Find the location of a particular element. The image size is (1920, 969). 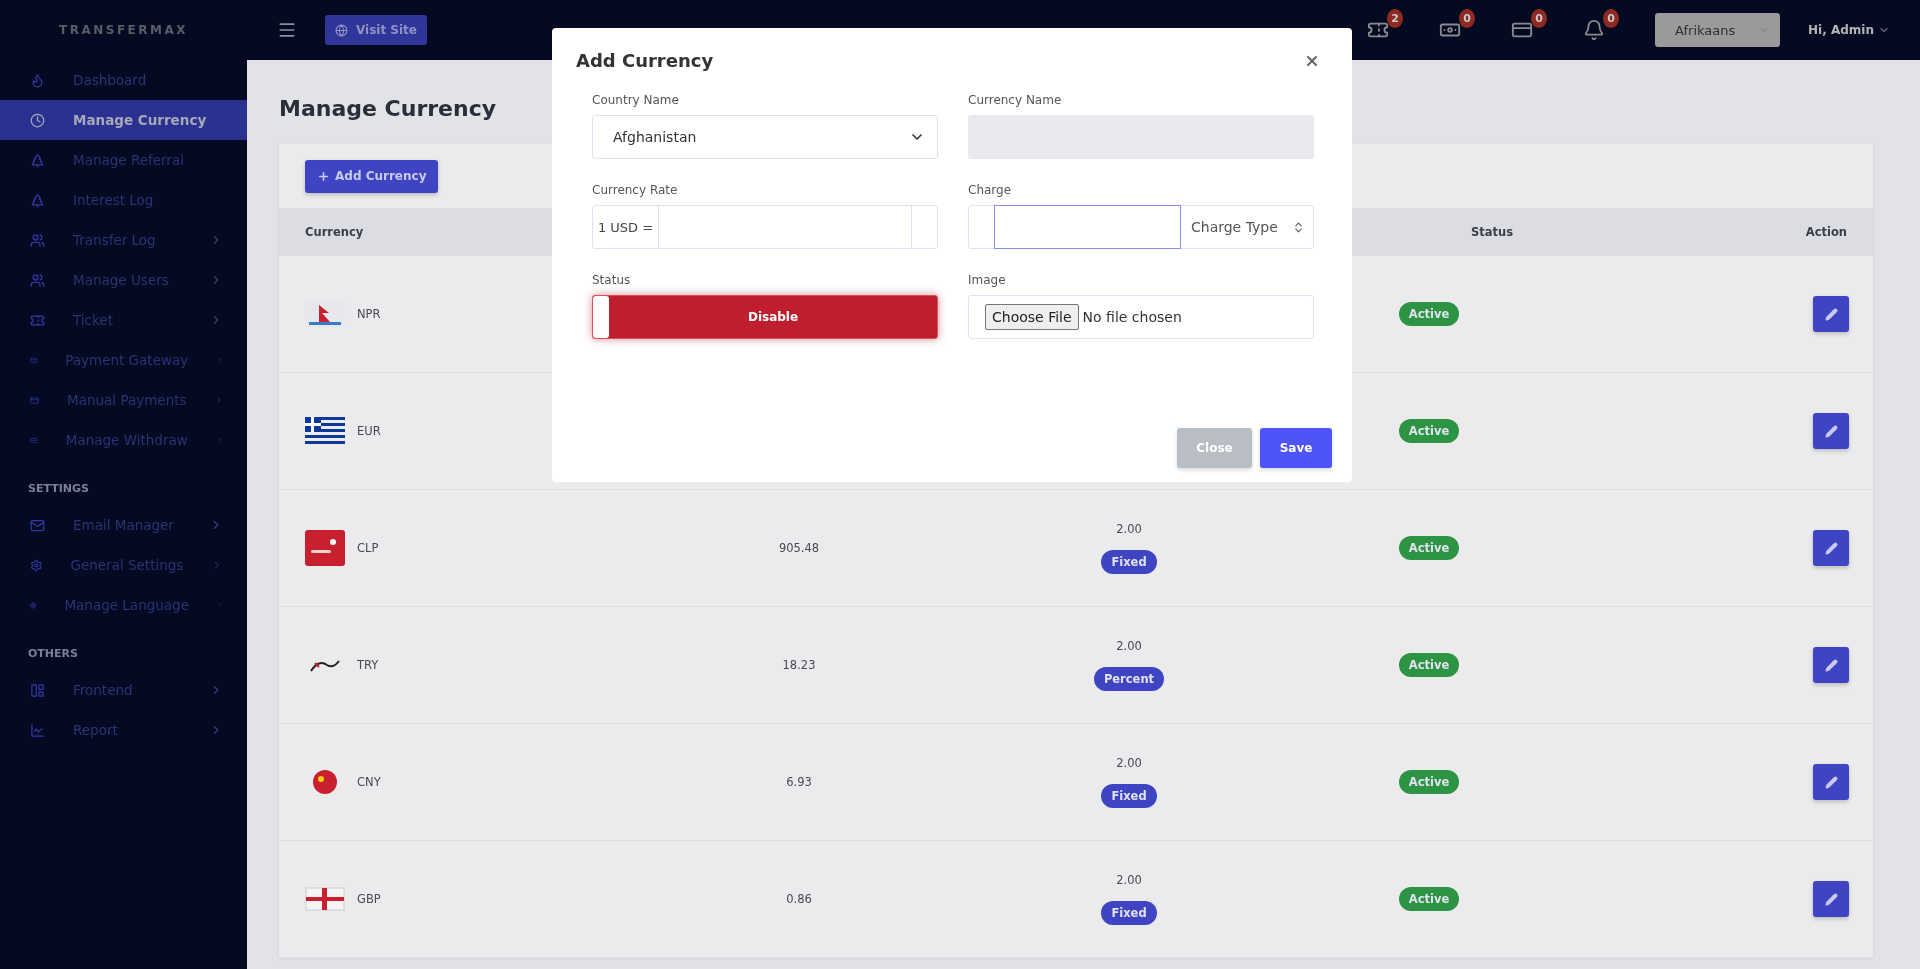

sidebar-label: Transfer Log is located at coordinates (115, 240).